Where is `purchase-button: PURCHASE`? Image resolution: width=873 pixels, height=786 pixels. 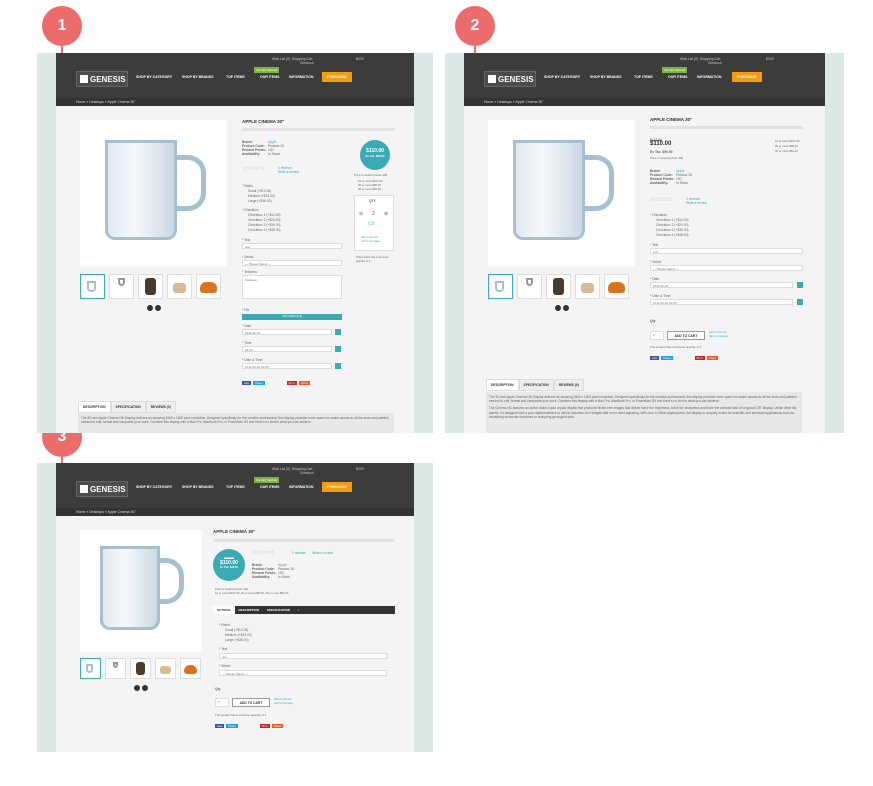
purchase-button: PURCHASE is located at coordinates (337, 487).